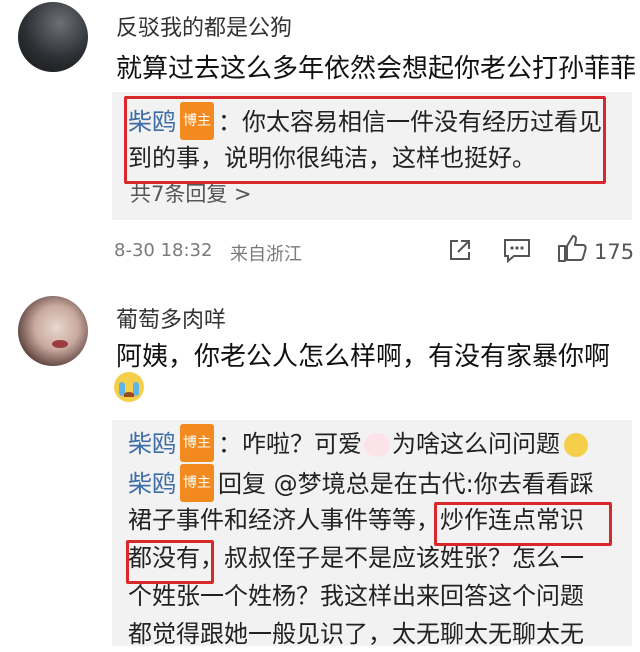 This screenshot has height=652, width=640. What do you see at coordinates (356, 596) in the screenshot?
I see `reply-text-line: 个姓张一个姓杨？我这样出来回答这个问题` at bounding box center [356, 596].